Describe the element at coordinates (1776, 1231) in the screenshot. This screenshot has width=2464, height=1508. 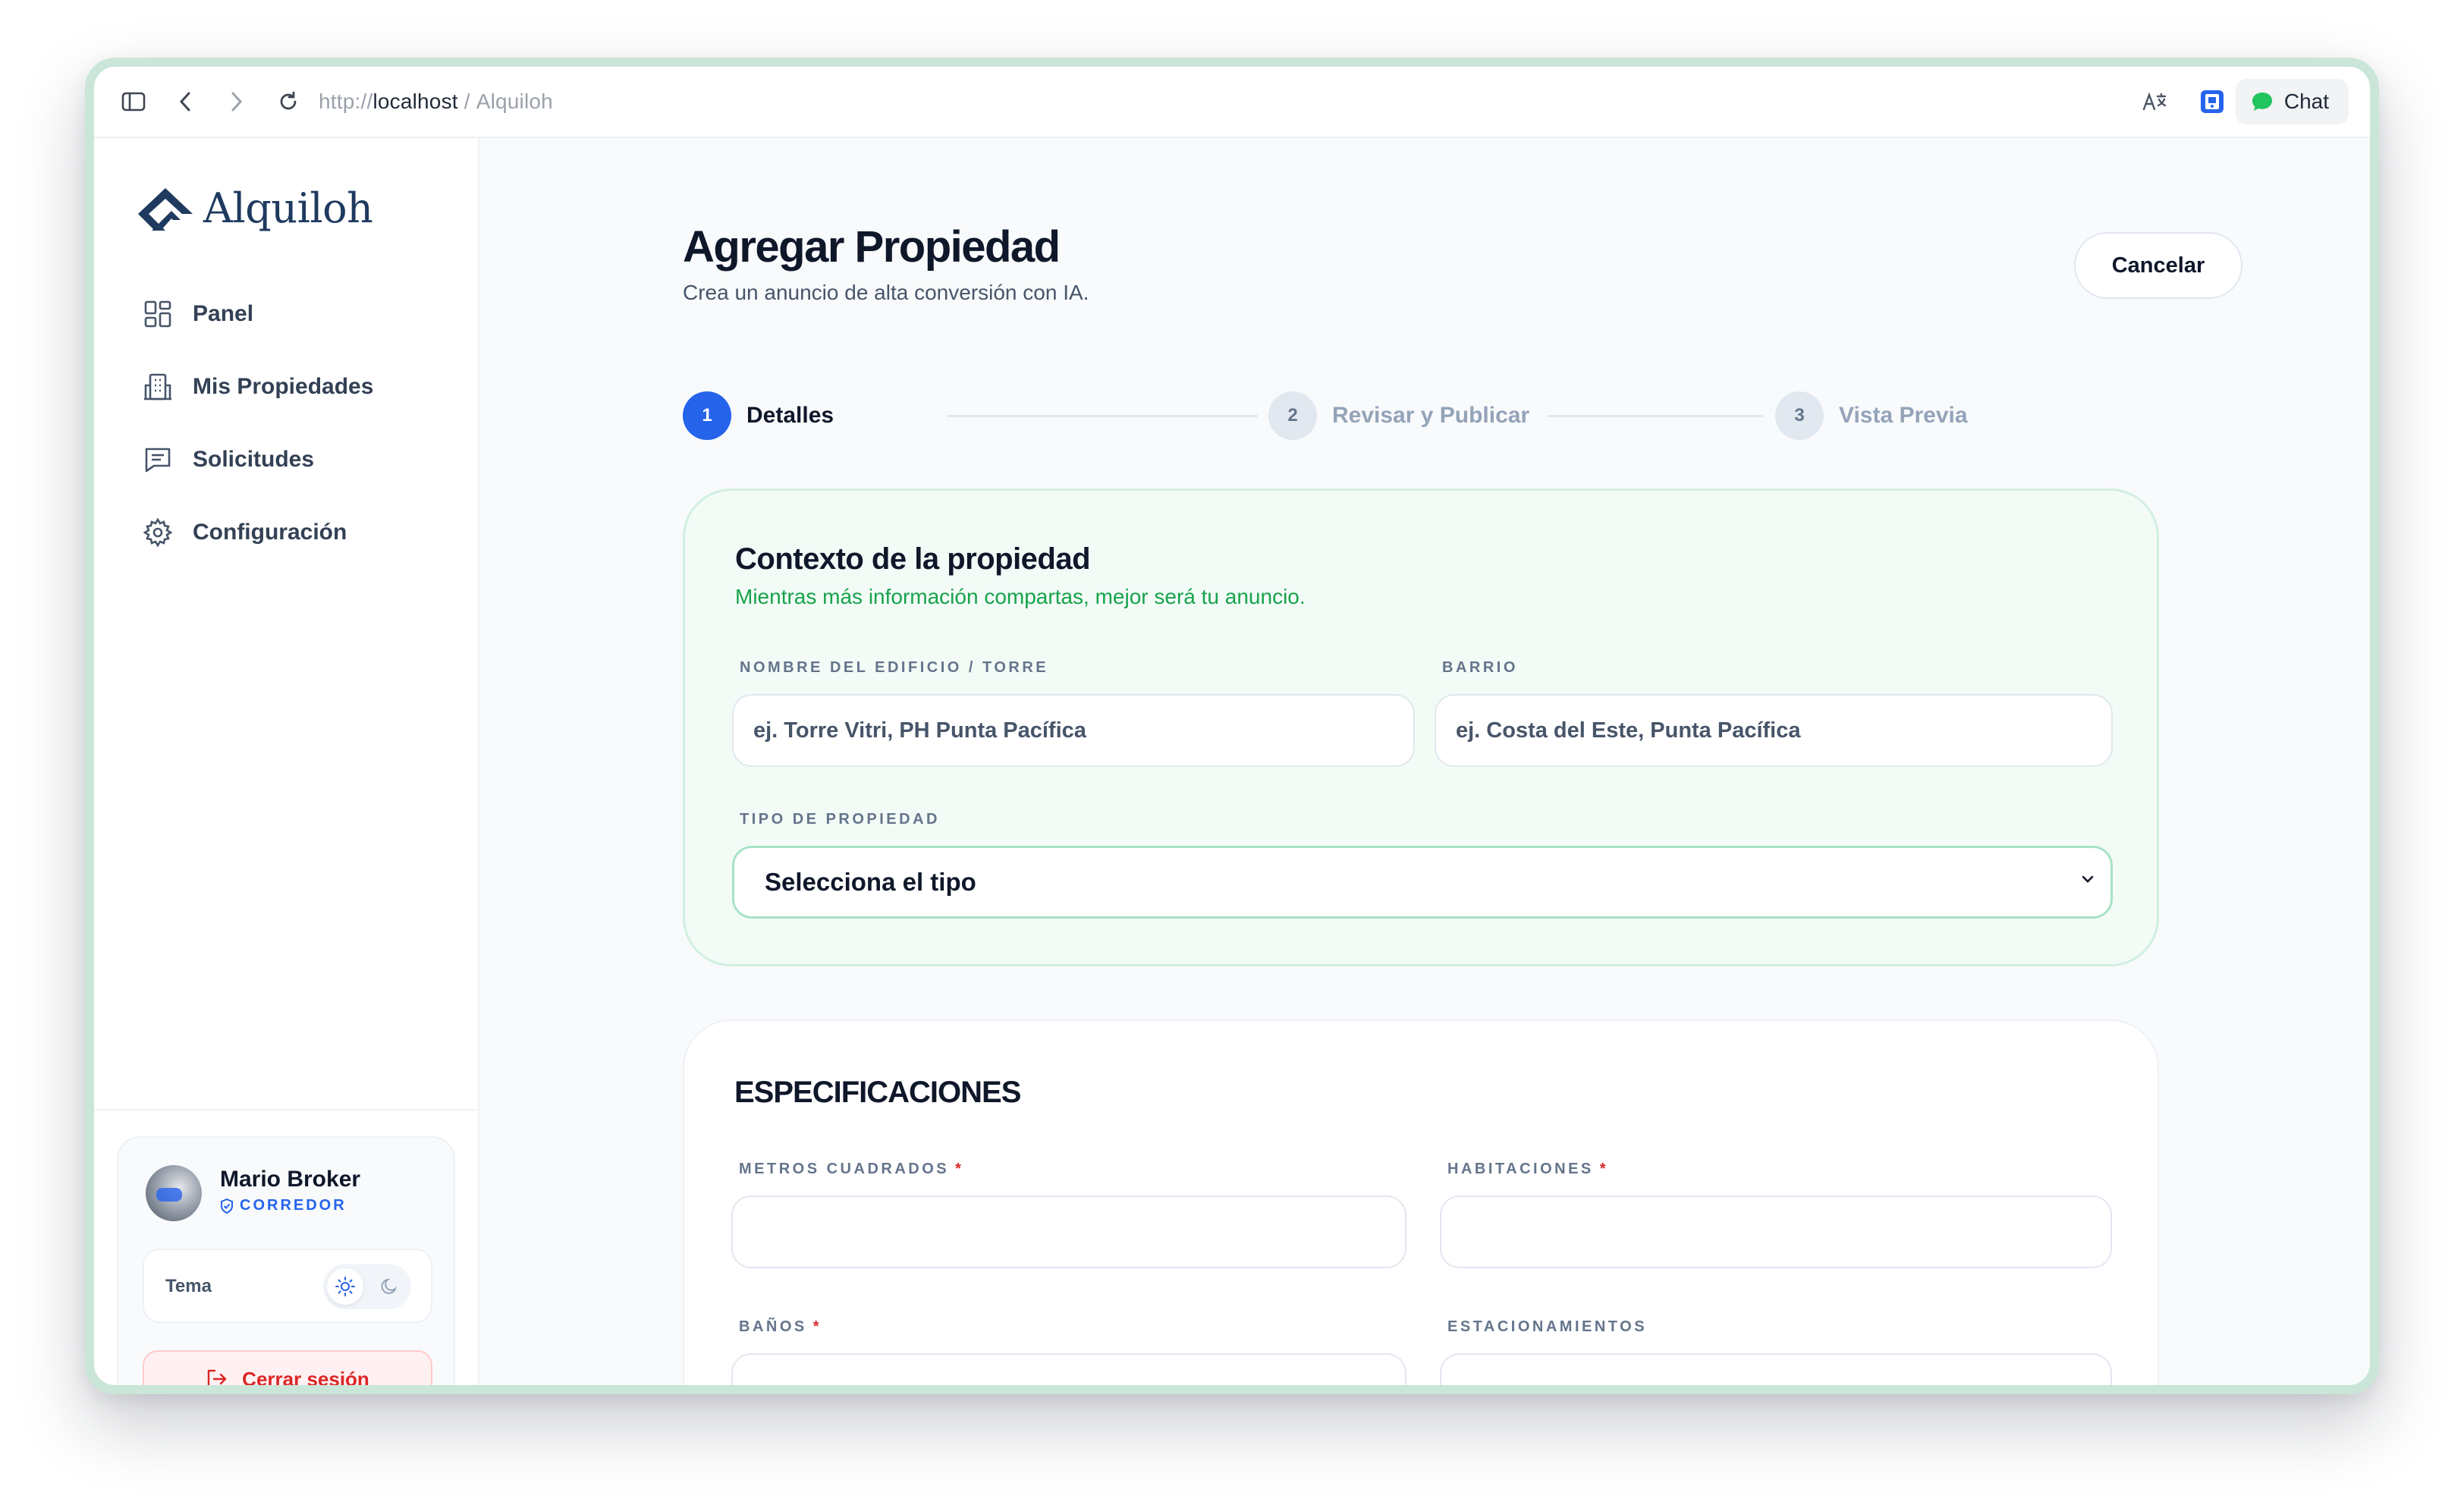
I see `bedrooms-input` at that location.